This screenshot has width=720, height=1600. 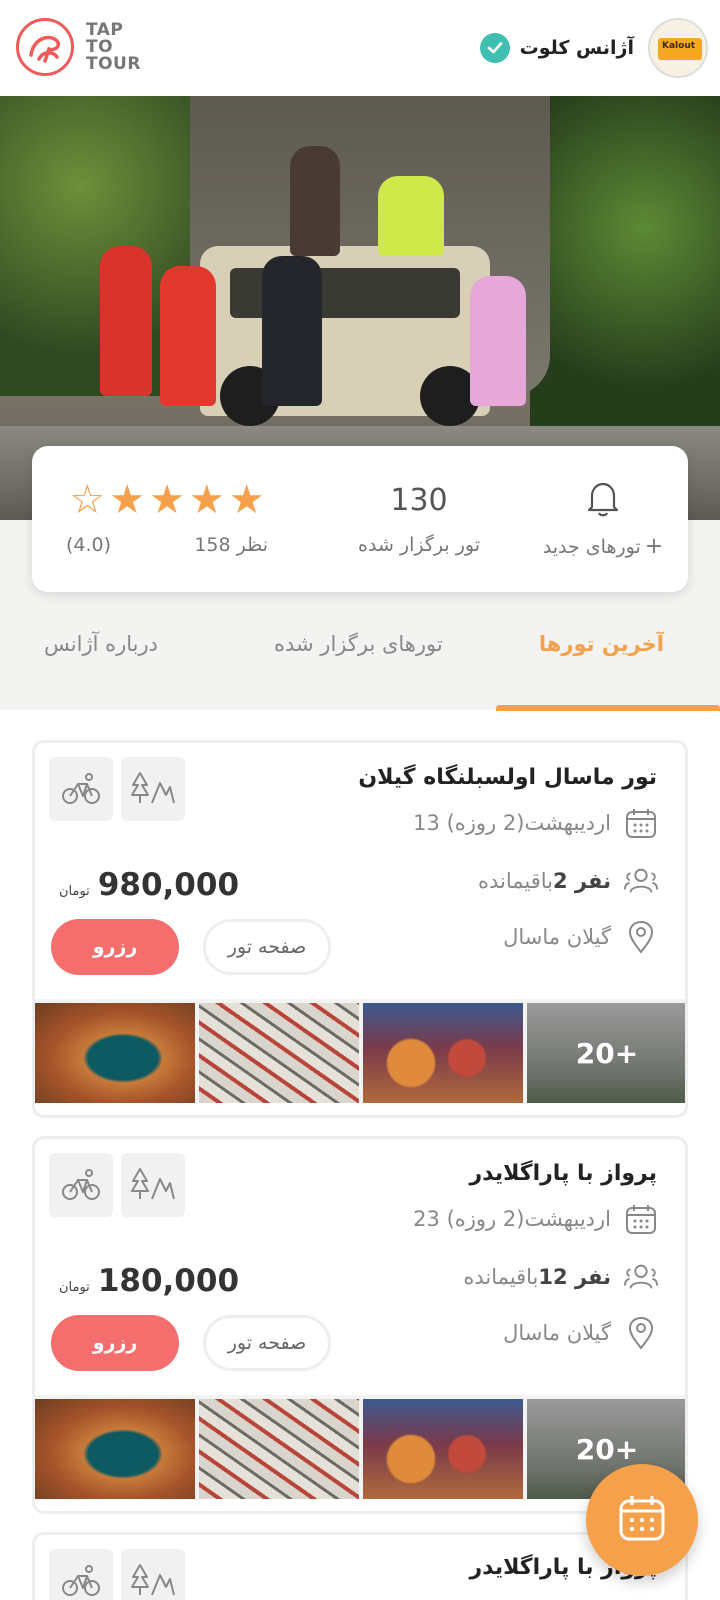 I want to click on active-tab-indicator, so click(x=608, y=708).